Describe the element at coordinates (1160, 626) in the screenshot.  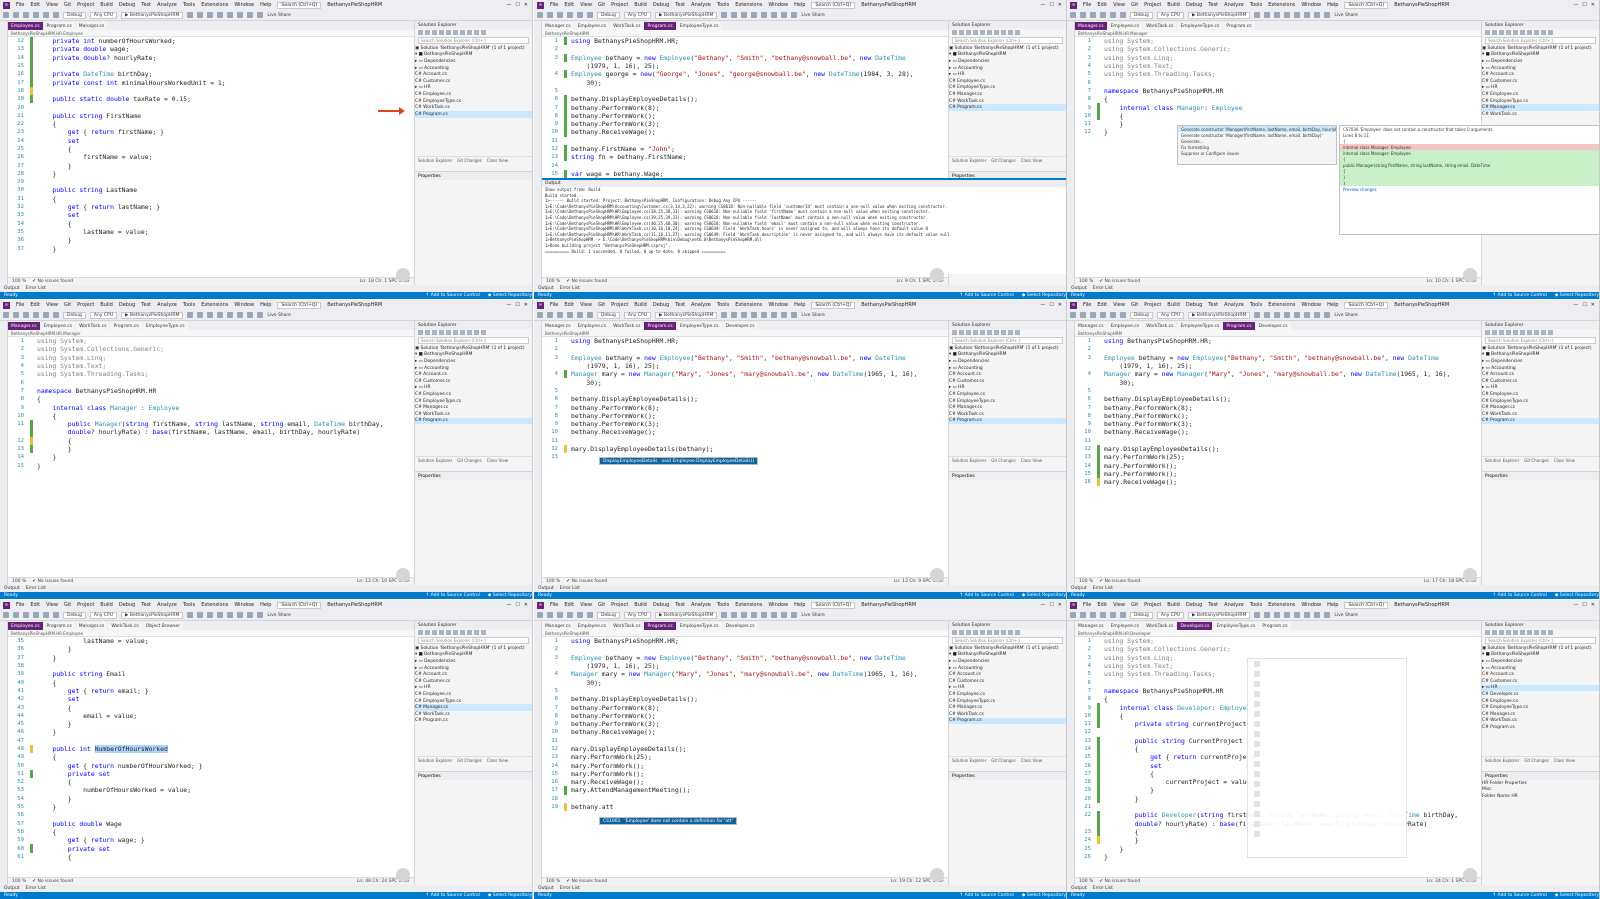
I see `tab-worktask-cs: WorkTask.cs` at that location.